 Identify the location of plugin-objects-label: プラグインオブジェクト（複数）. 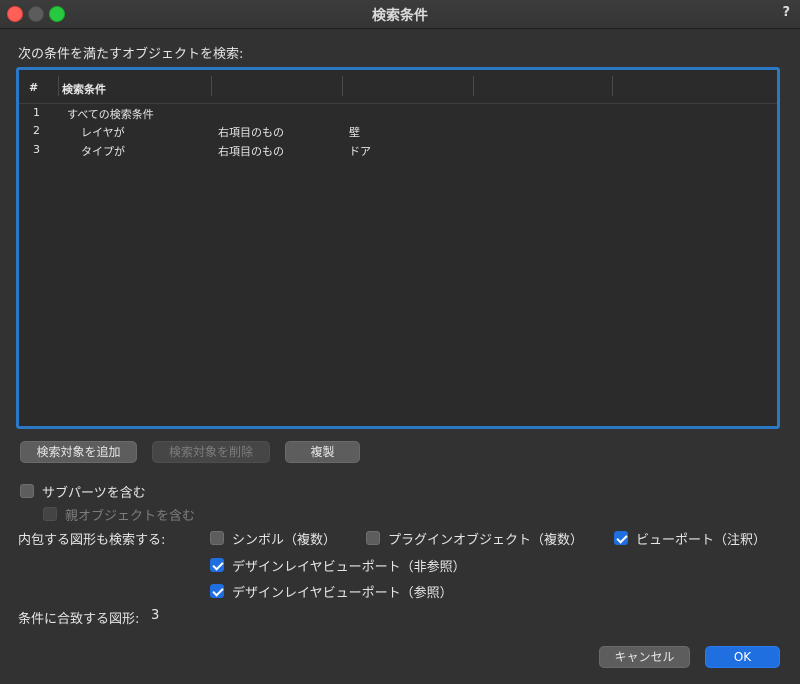
(485, 538).